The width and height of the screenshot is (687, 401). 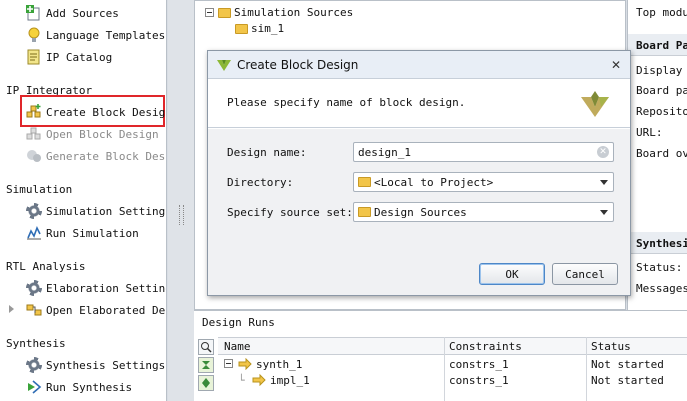 I want to click on nav-item-simulation-settings: Simulation Settings, so click(x=96, y=211).